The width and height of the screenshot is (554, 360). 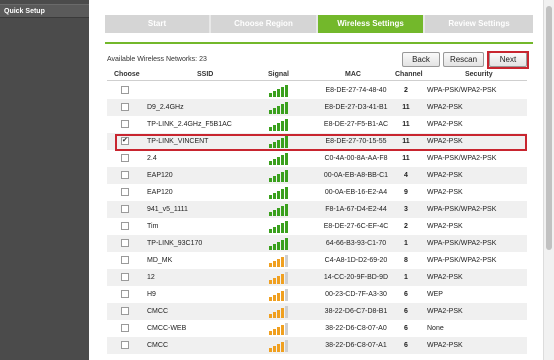 What do you see at coordinates (406, 294) in the screenshot?
I see `channel-cell: 6` at bounding box center [406, 294].